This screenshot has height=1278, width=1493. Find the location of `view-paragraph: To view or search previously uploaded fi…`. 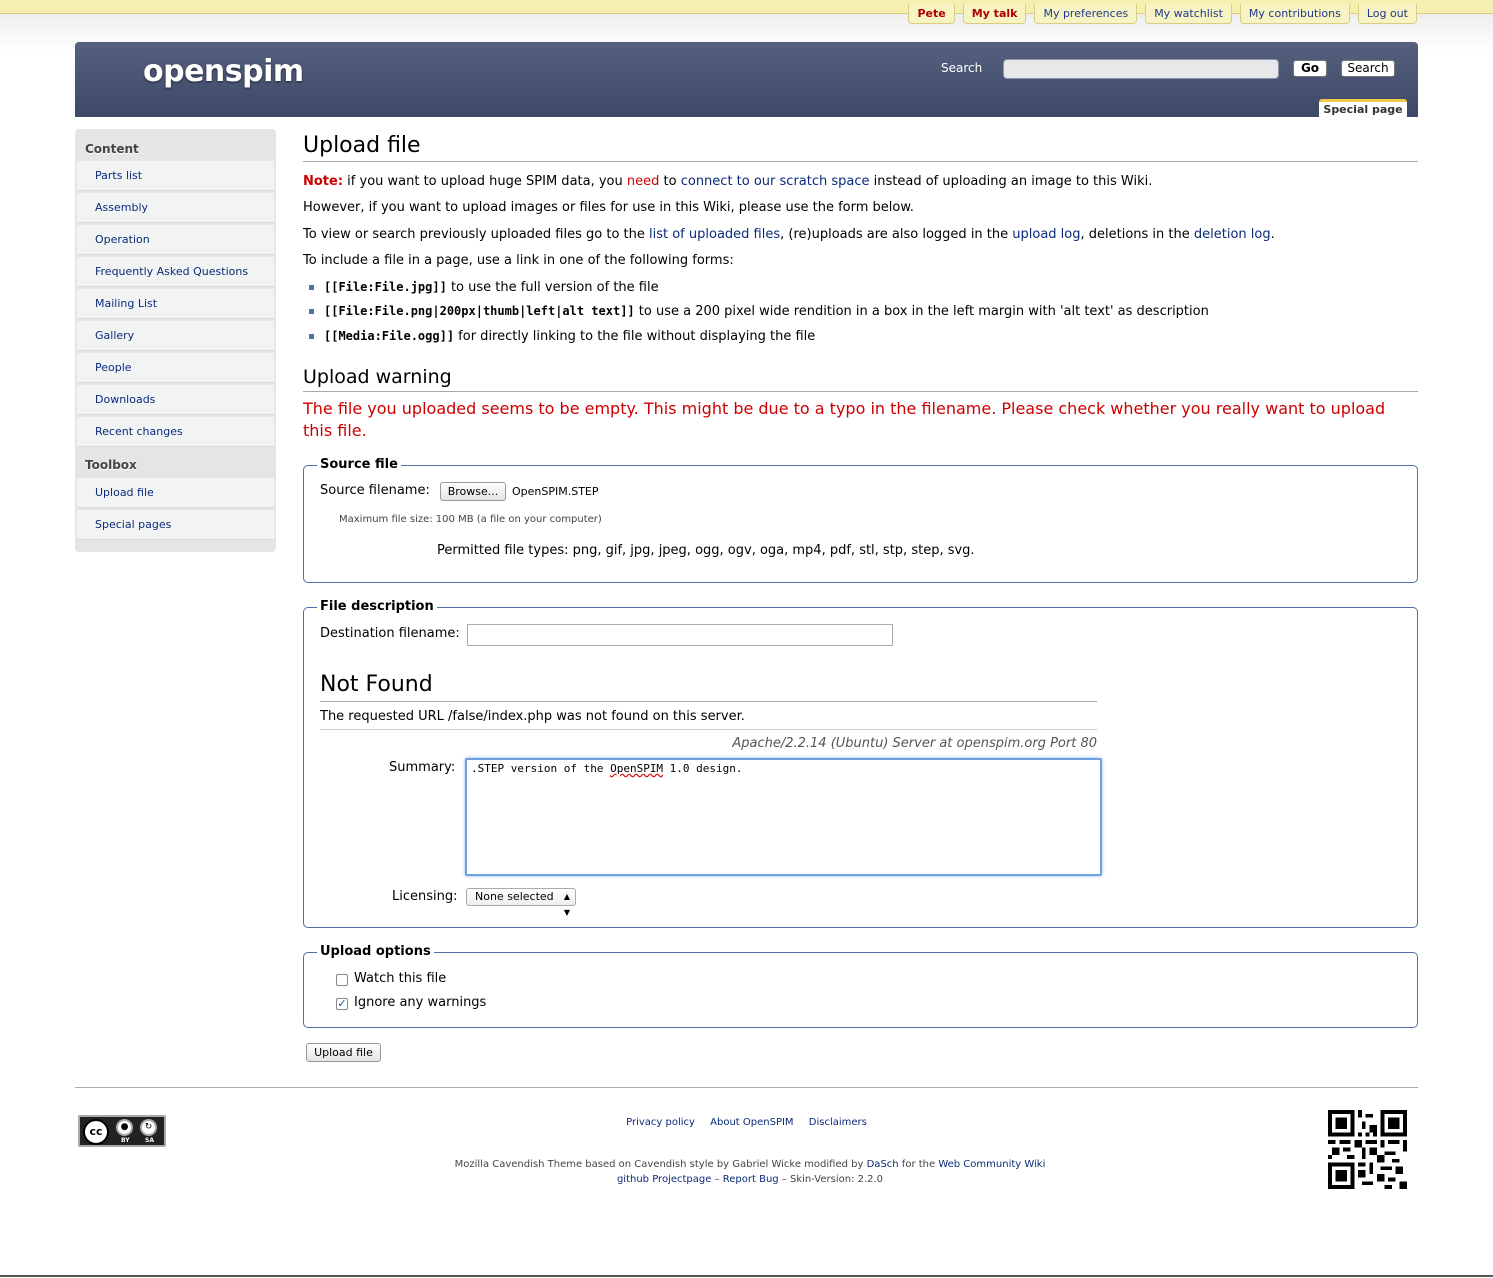

view-paragraph: To view or search previously uploaded fi… is located at coordinates (789, 234).